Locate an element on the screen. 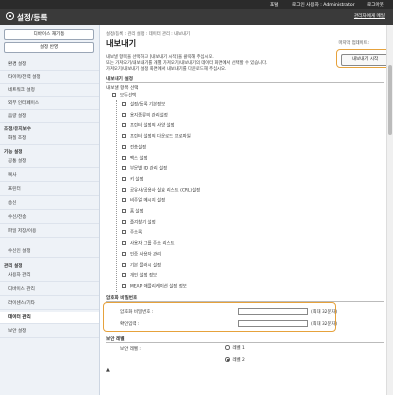 The height and width of the screenshot is (395, 393). item-meap-checkbox: MEAP 애플리케이션 설정 정보 is located at coordinates (154, 286).